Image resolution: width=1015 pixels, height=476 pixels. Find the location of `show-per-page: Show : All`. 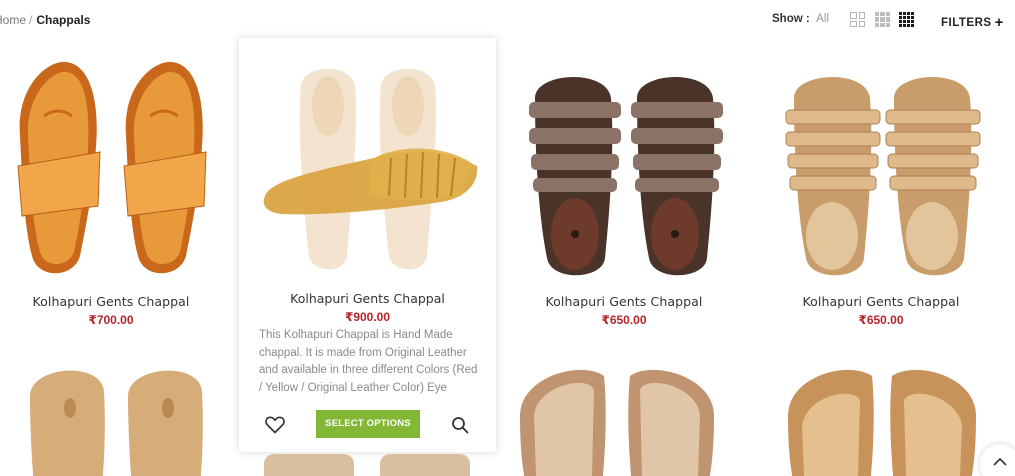

show-per-page: Show : All is located at coordinates (800, 19).